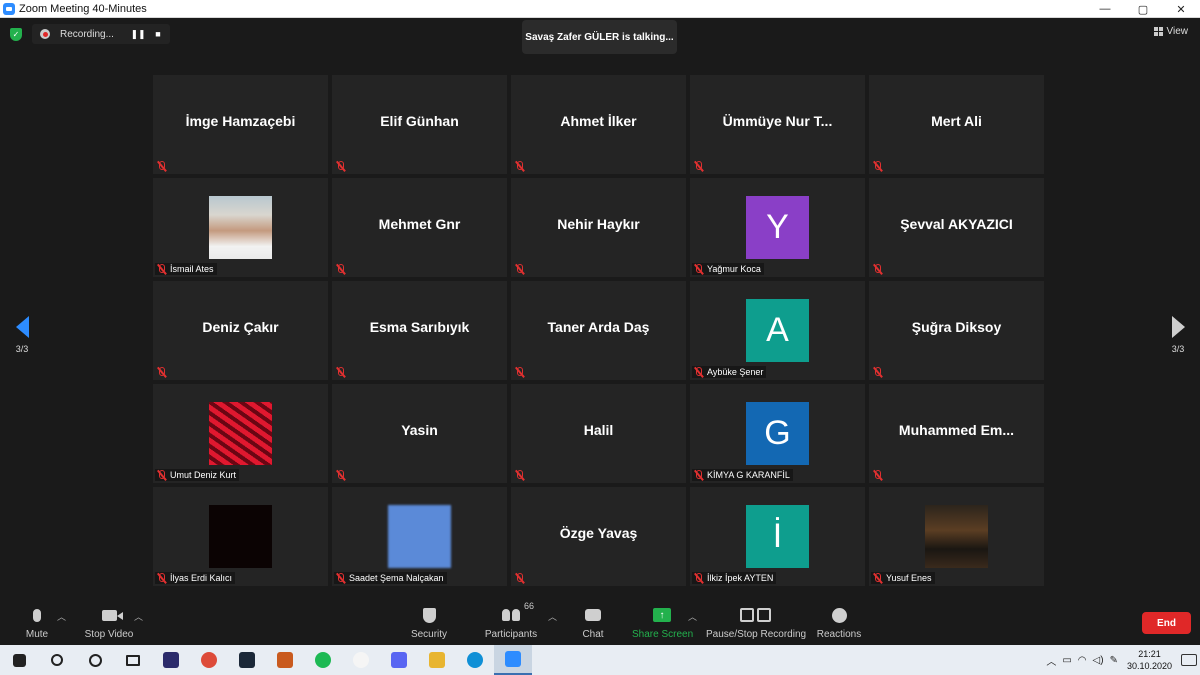 The height and width of the screenshot is (675, 1200). I want to click on cortana-circle-icon, so click(95, 660).